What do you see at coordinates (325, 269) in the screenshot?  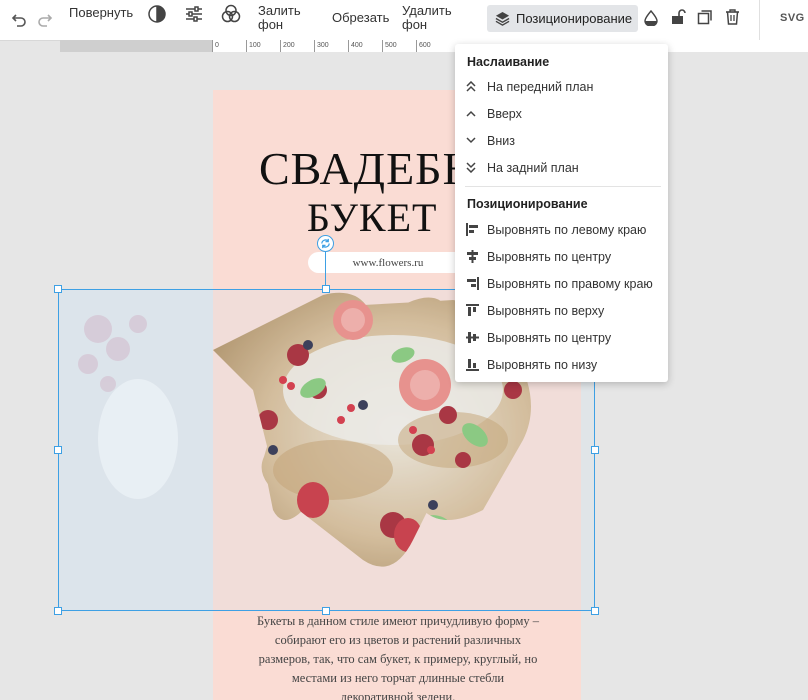 I see `rotation-handle-line` at bounding box center [325, 269].